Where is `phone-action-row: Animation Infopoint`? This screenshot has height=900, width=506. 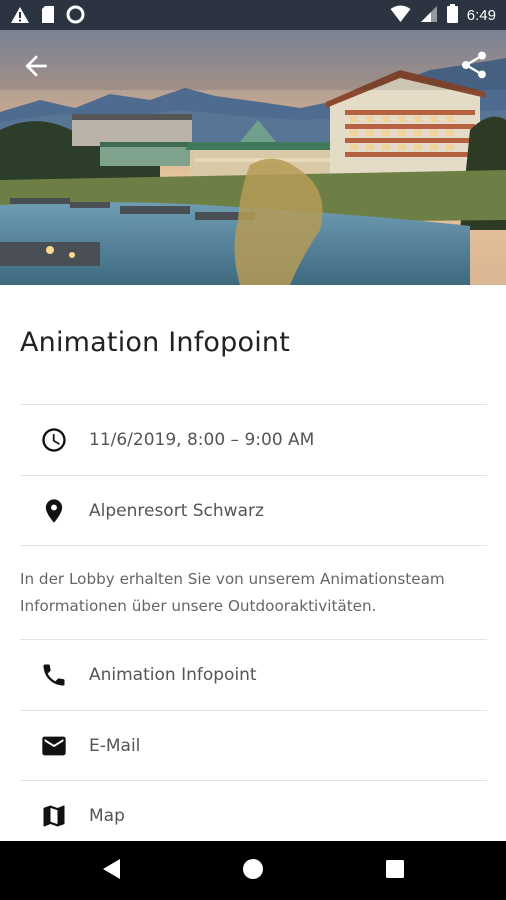 phone-action-row: Animation Infopoint is located at coordinates (253, 675).